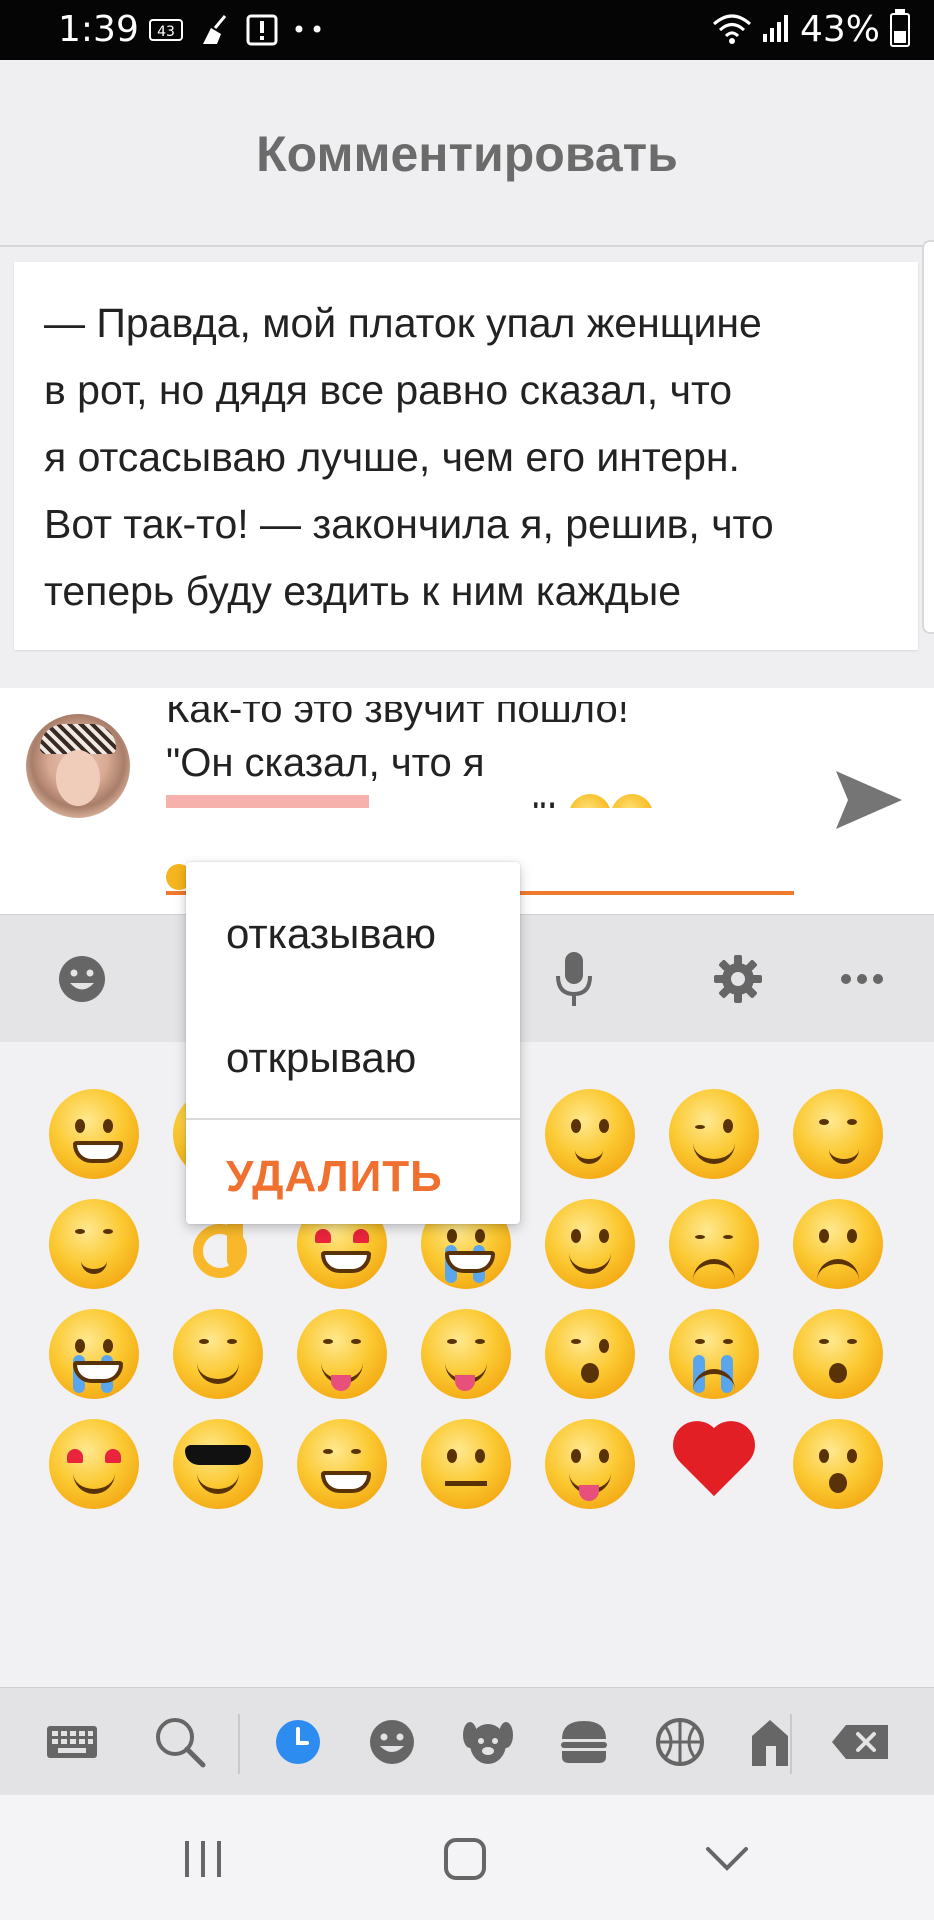 The width and height of the screenshot is (934, 1920). What do you see at coordinates (590, 1354) in the screenshot?
I see `emoji-kissing-heart` at bounding box center [590, 1354].